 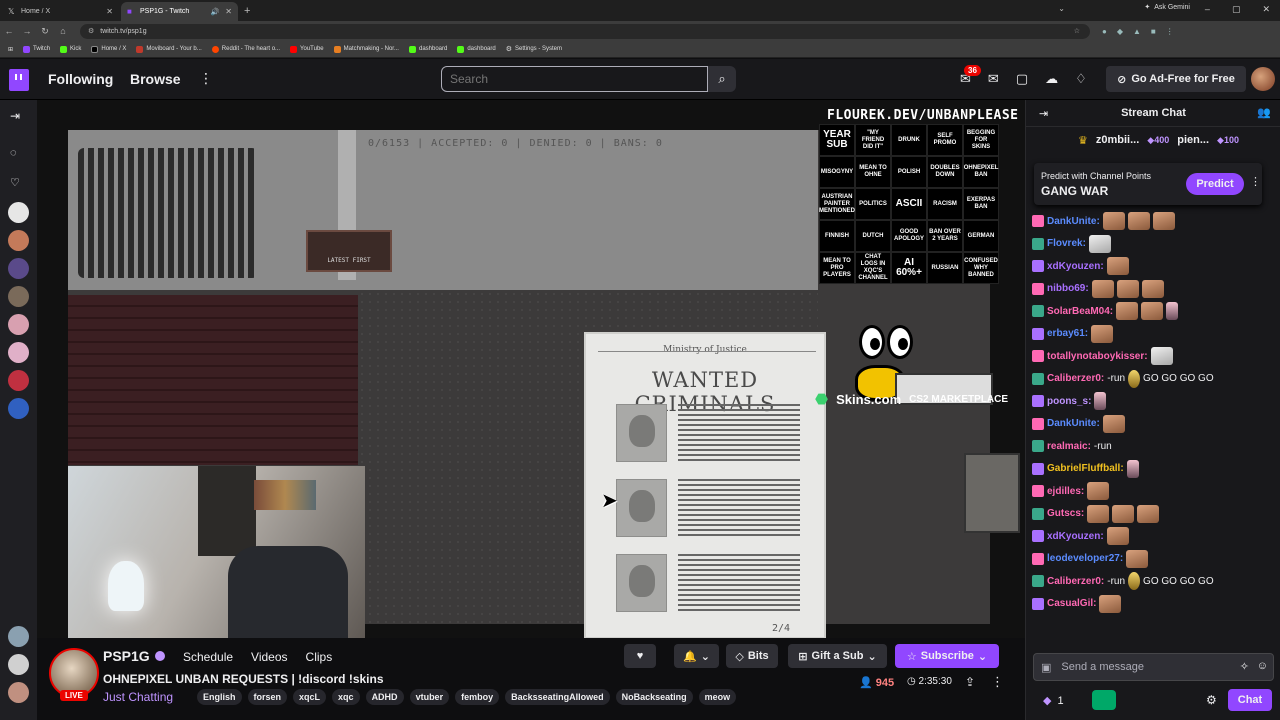 What do you see at coordinates (10, 49) in the screenshot?
I see `apps-icon: ⊞` at bounding box center [10, 49].